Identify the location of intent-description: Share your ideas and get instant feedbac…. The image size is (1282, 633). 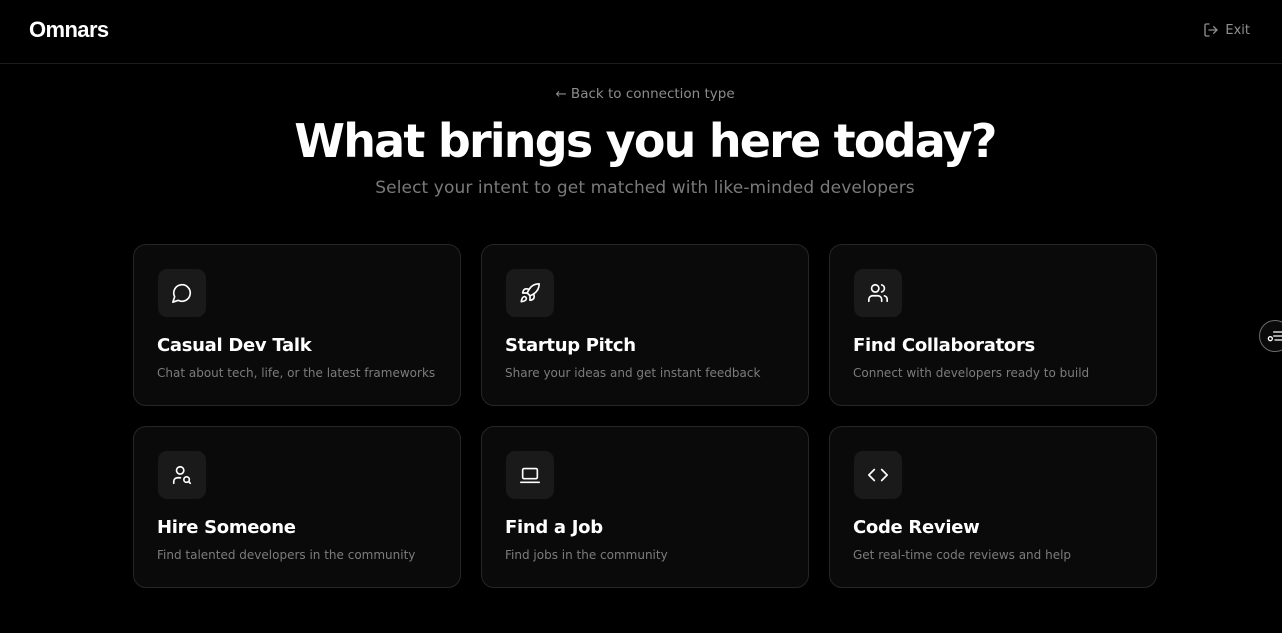
(633, 373).